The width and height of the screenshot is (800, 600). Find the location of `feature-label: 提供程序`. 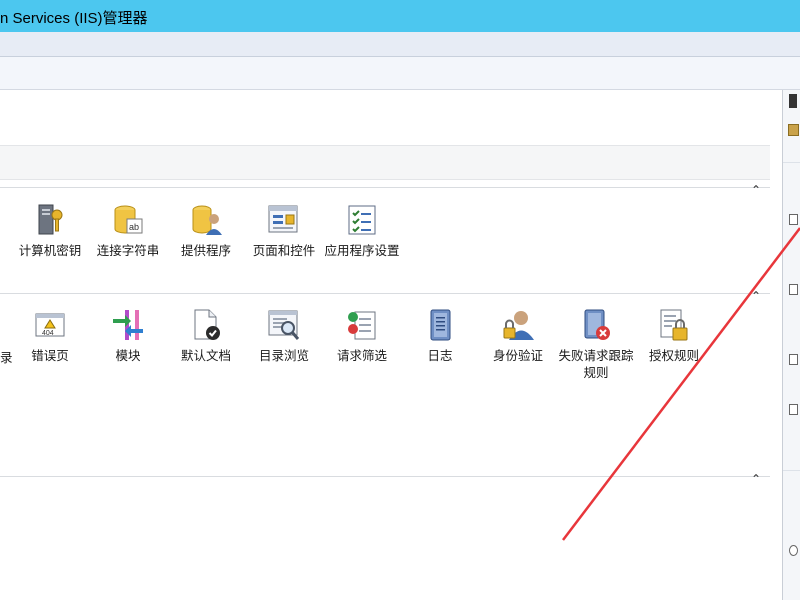

feature-label: 提供程序 is located at coordinates (205, 251).